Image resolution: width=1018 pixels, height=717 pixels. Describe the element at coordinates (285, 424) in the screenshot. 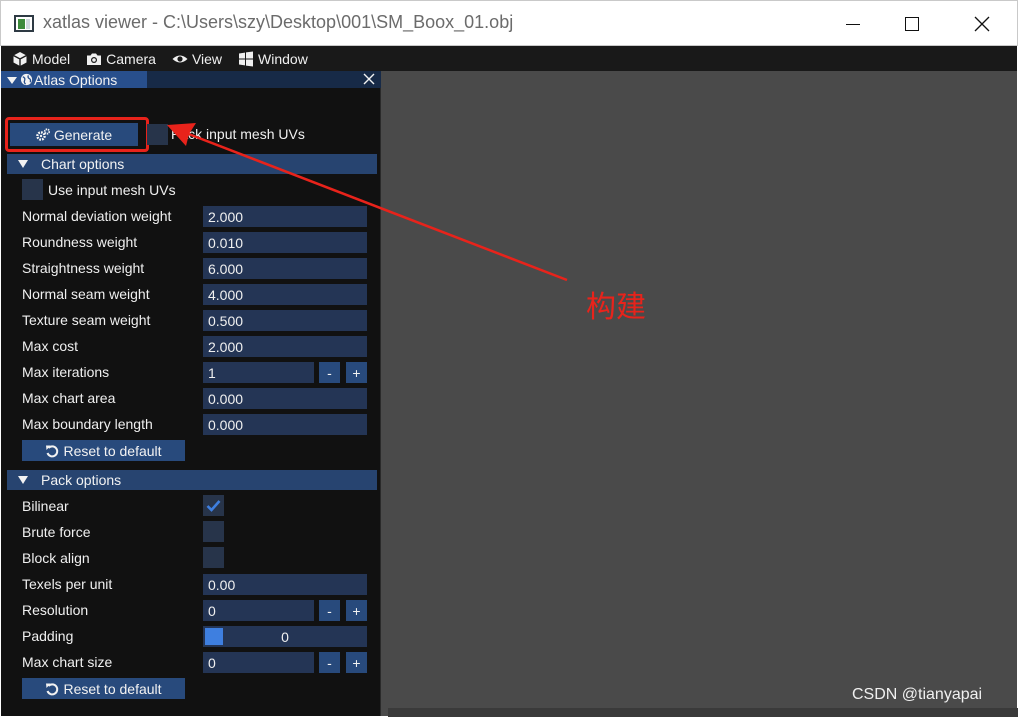

I see `max-boundary-length-input: 0.000` at that location.